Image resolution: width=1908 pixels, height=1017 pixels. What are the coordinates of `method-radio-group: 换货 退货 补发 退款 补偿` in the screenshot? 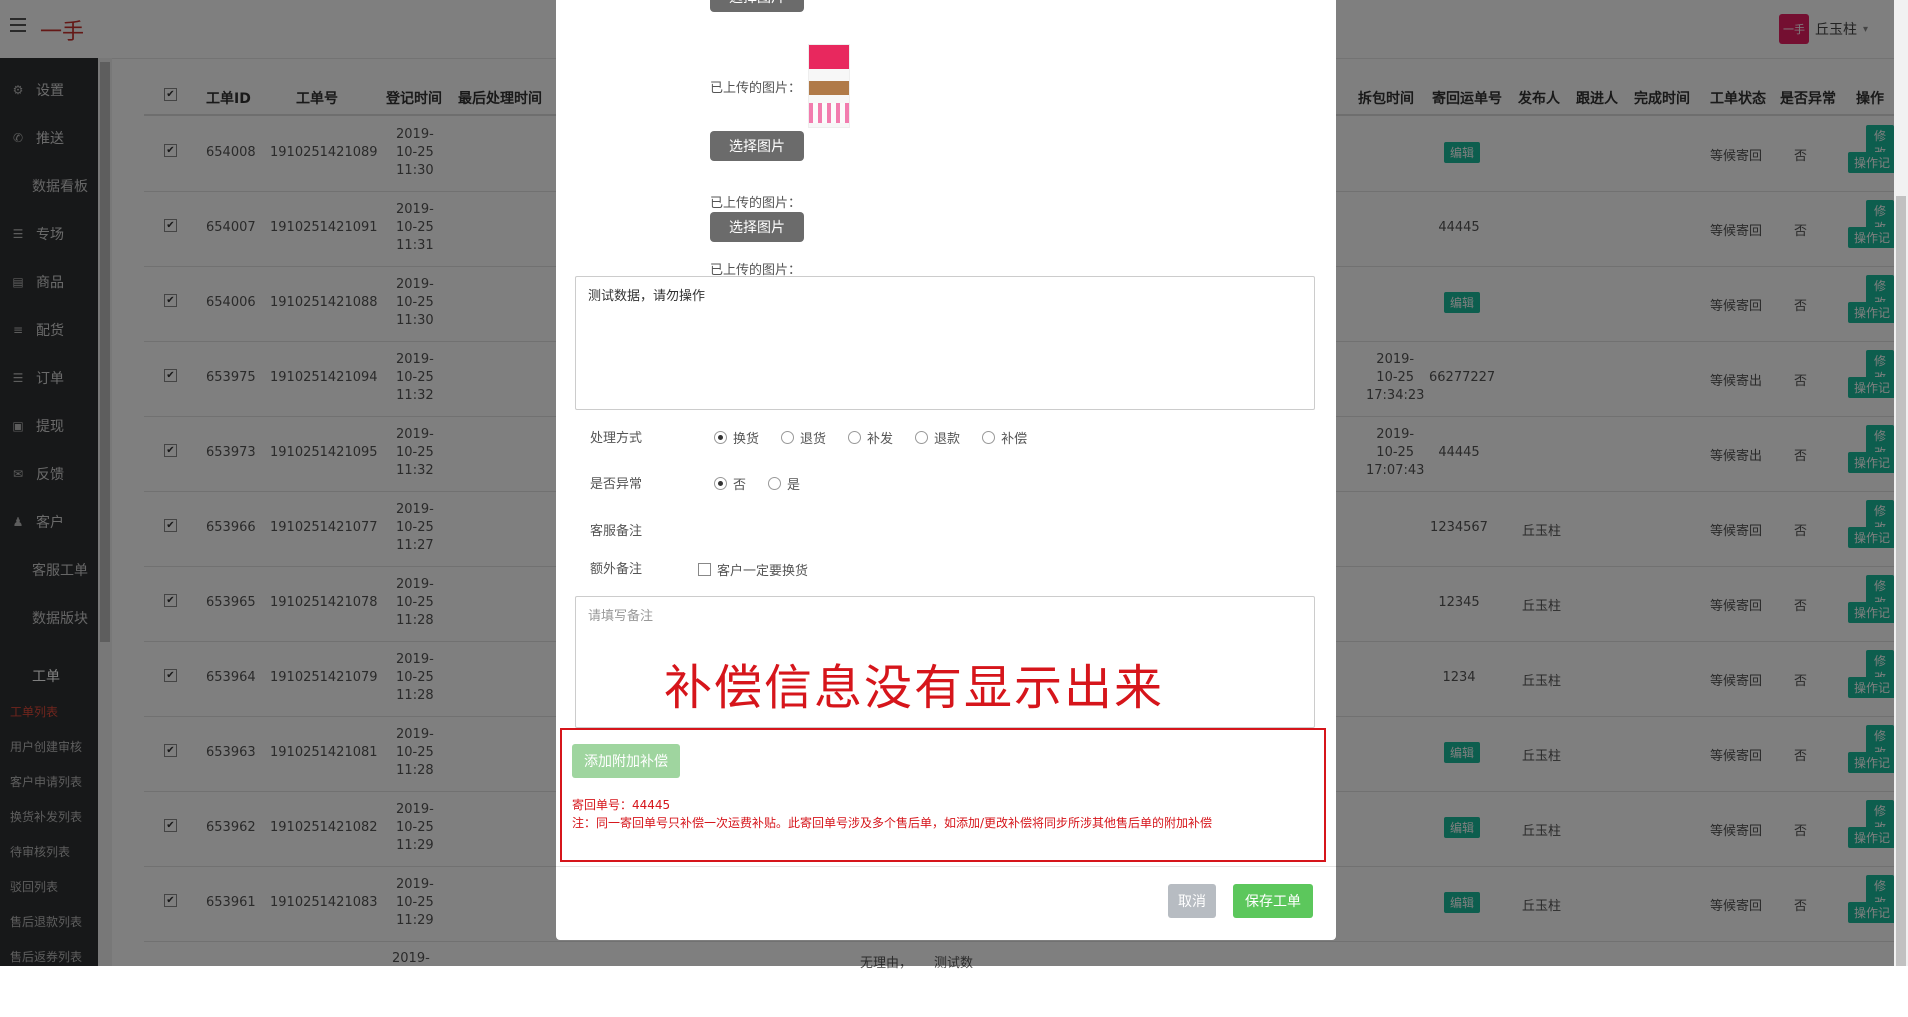 It's located at (881, 437).